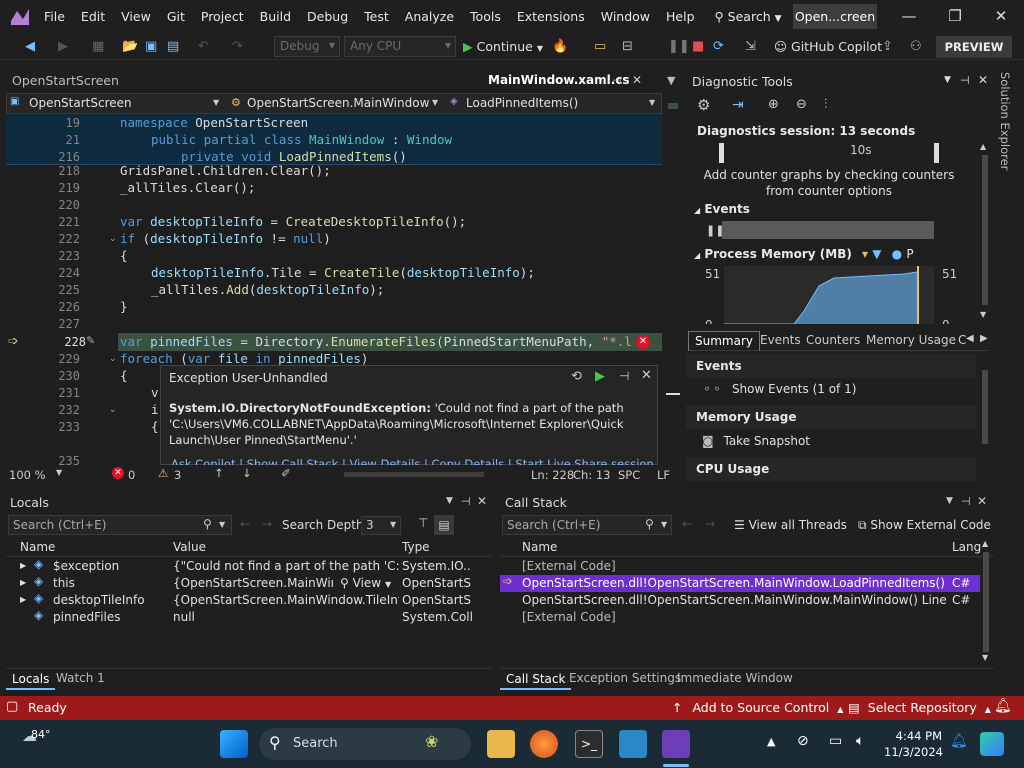 The width and height of the screenshot is (1024, 768). What do you see at coordinates (587, 525) in the screenshot?
I see `callstack-search-input: Search (Ctrl+E) ⚲ ▼` at bounding box center [587, 525].